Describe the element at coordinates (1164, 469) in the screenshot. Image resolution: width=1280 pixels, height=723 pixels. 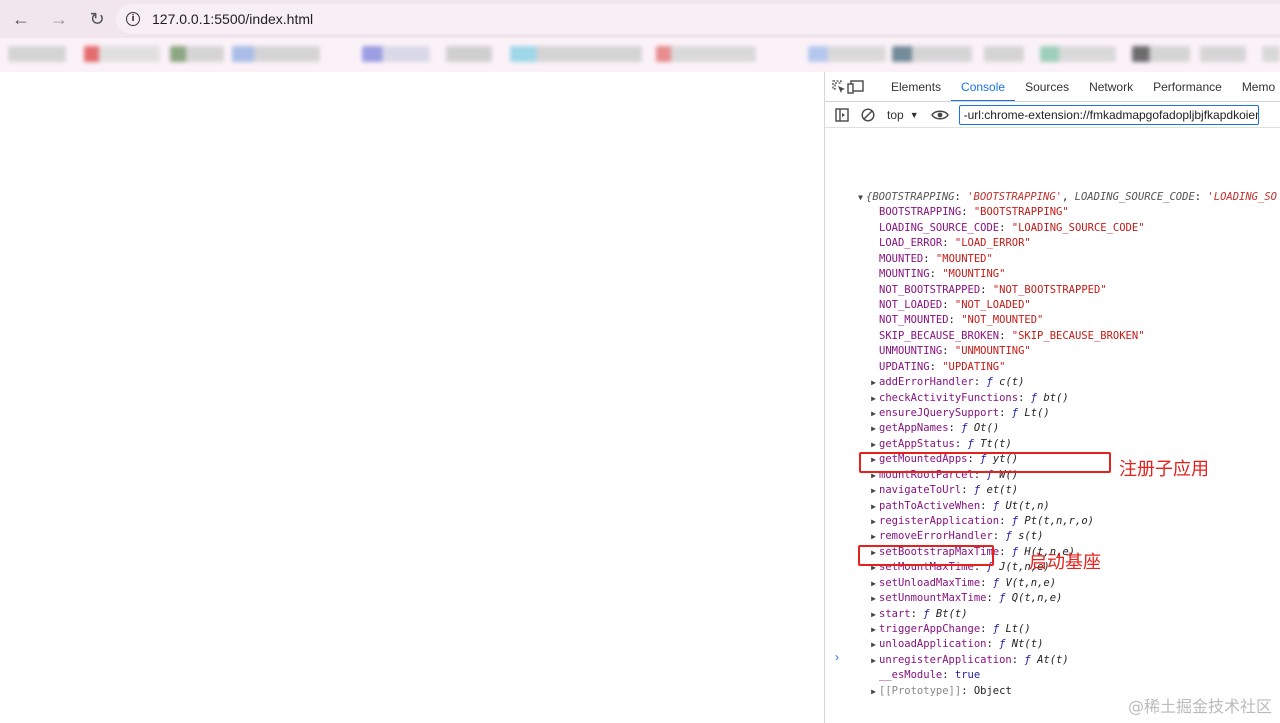
I see `annotation-register: 注册子应用` at that location.